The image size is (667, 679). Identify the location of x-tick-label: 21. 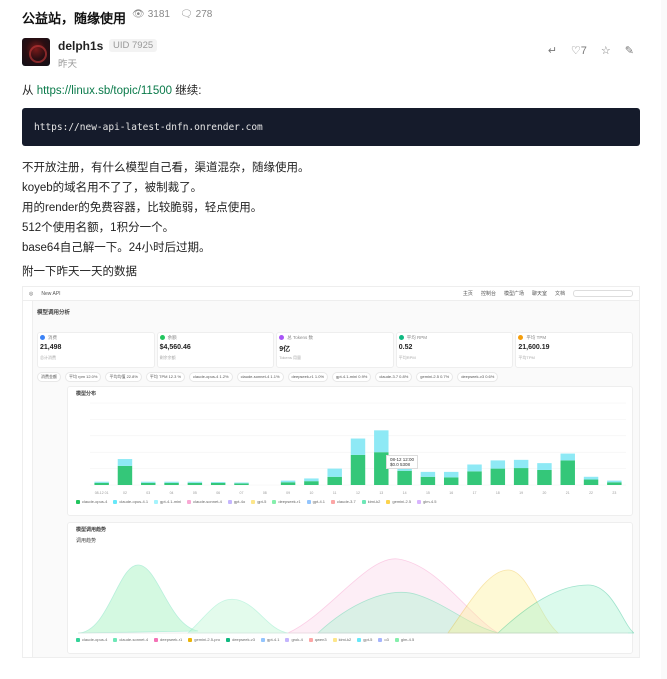
(568, 493).